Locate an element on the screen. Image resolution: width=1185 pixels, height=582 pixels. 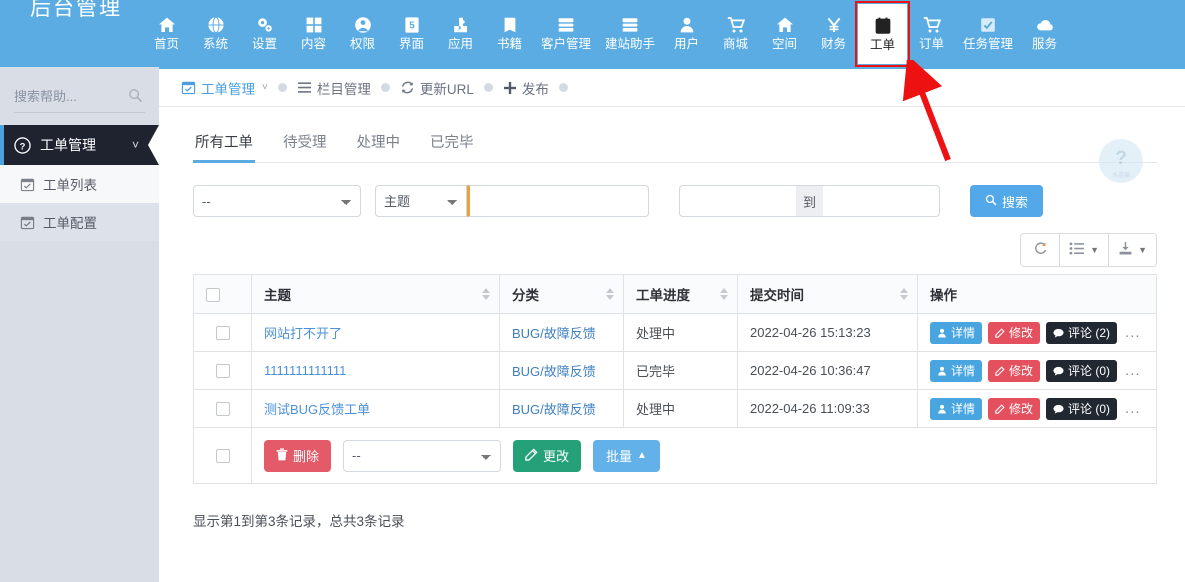
header-提交时间: 提交时间 is located at coordinates (827, 294).